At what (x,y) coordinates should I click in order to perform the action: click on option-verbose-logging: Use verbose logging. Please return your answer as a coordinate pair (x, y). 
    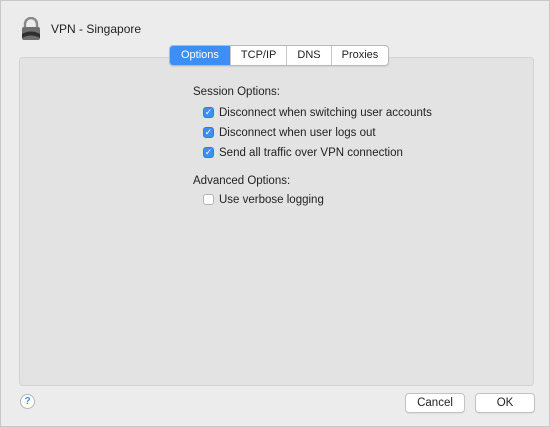
    Looking at the image, I should click on (263, 199).